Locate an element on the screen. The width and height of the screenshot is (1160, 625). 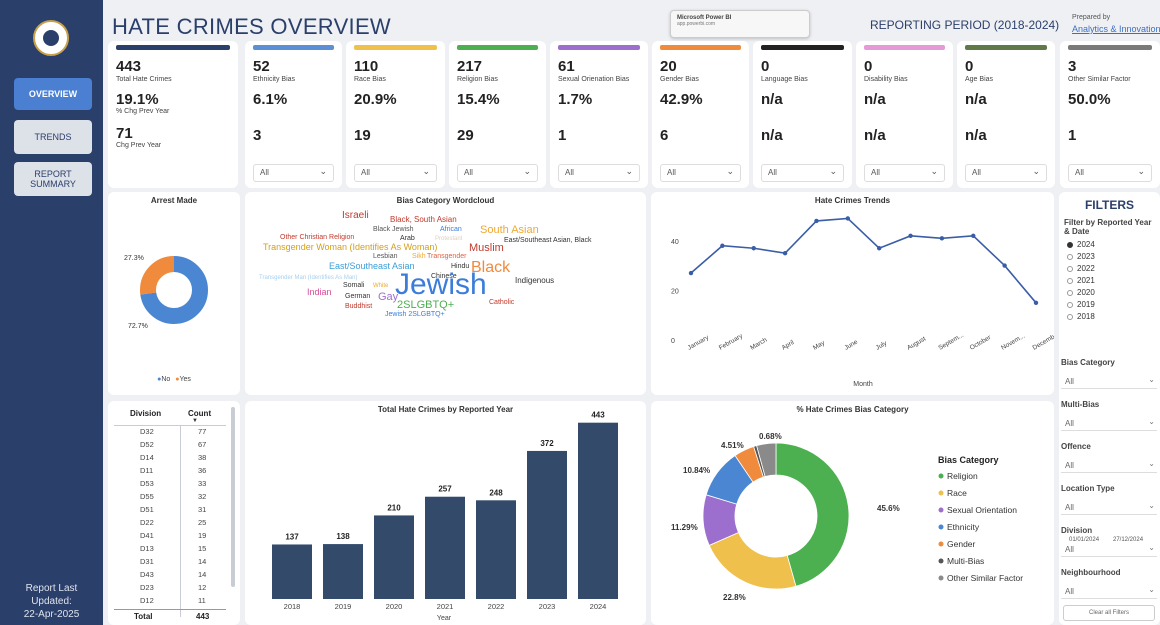
wordcloud-word: Transgender Man (Identifies As Man) is located at coordinates (308, 278).